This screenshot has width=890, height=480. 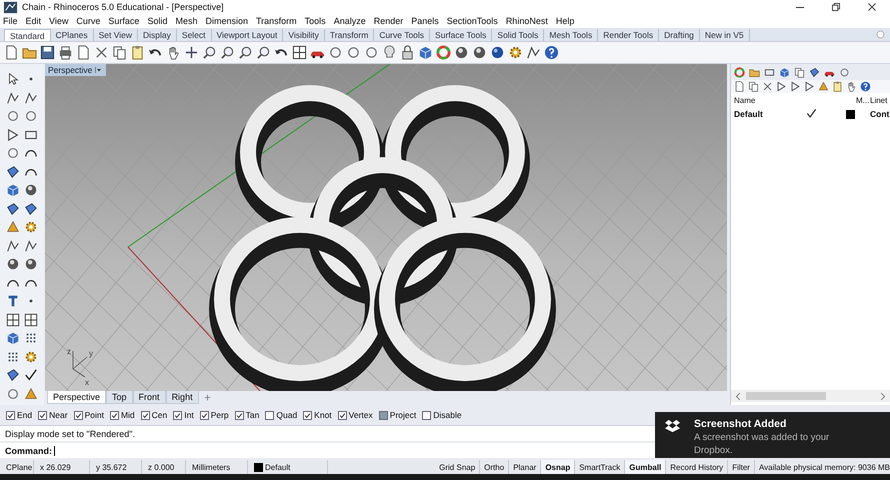 I want to click on toolbar-tab: CPlanes, so click(x=72, y=35).